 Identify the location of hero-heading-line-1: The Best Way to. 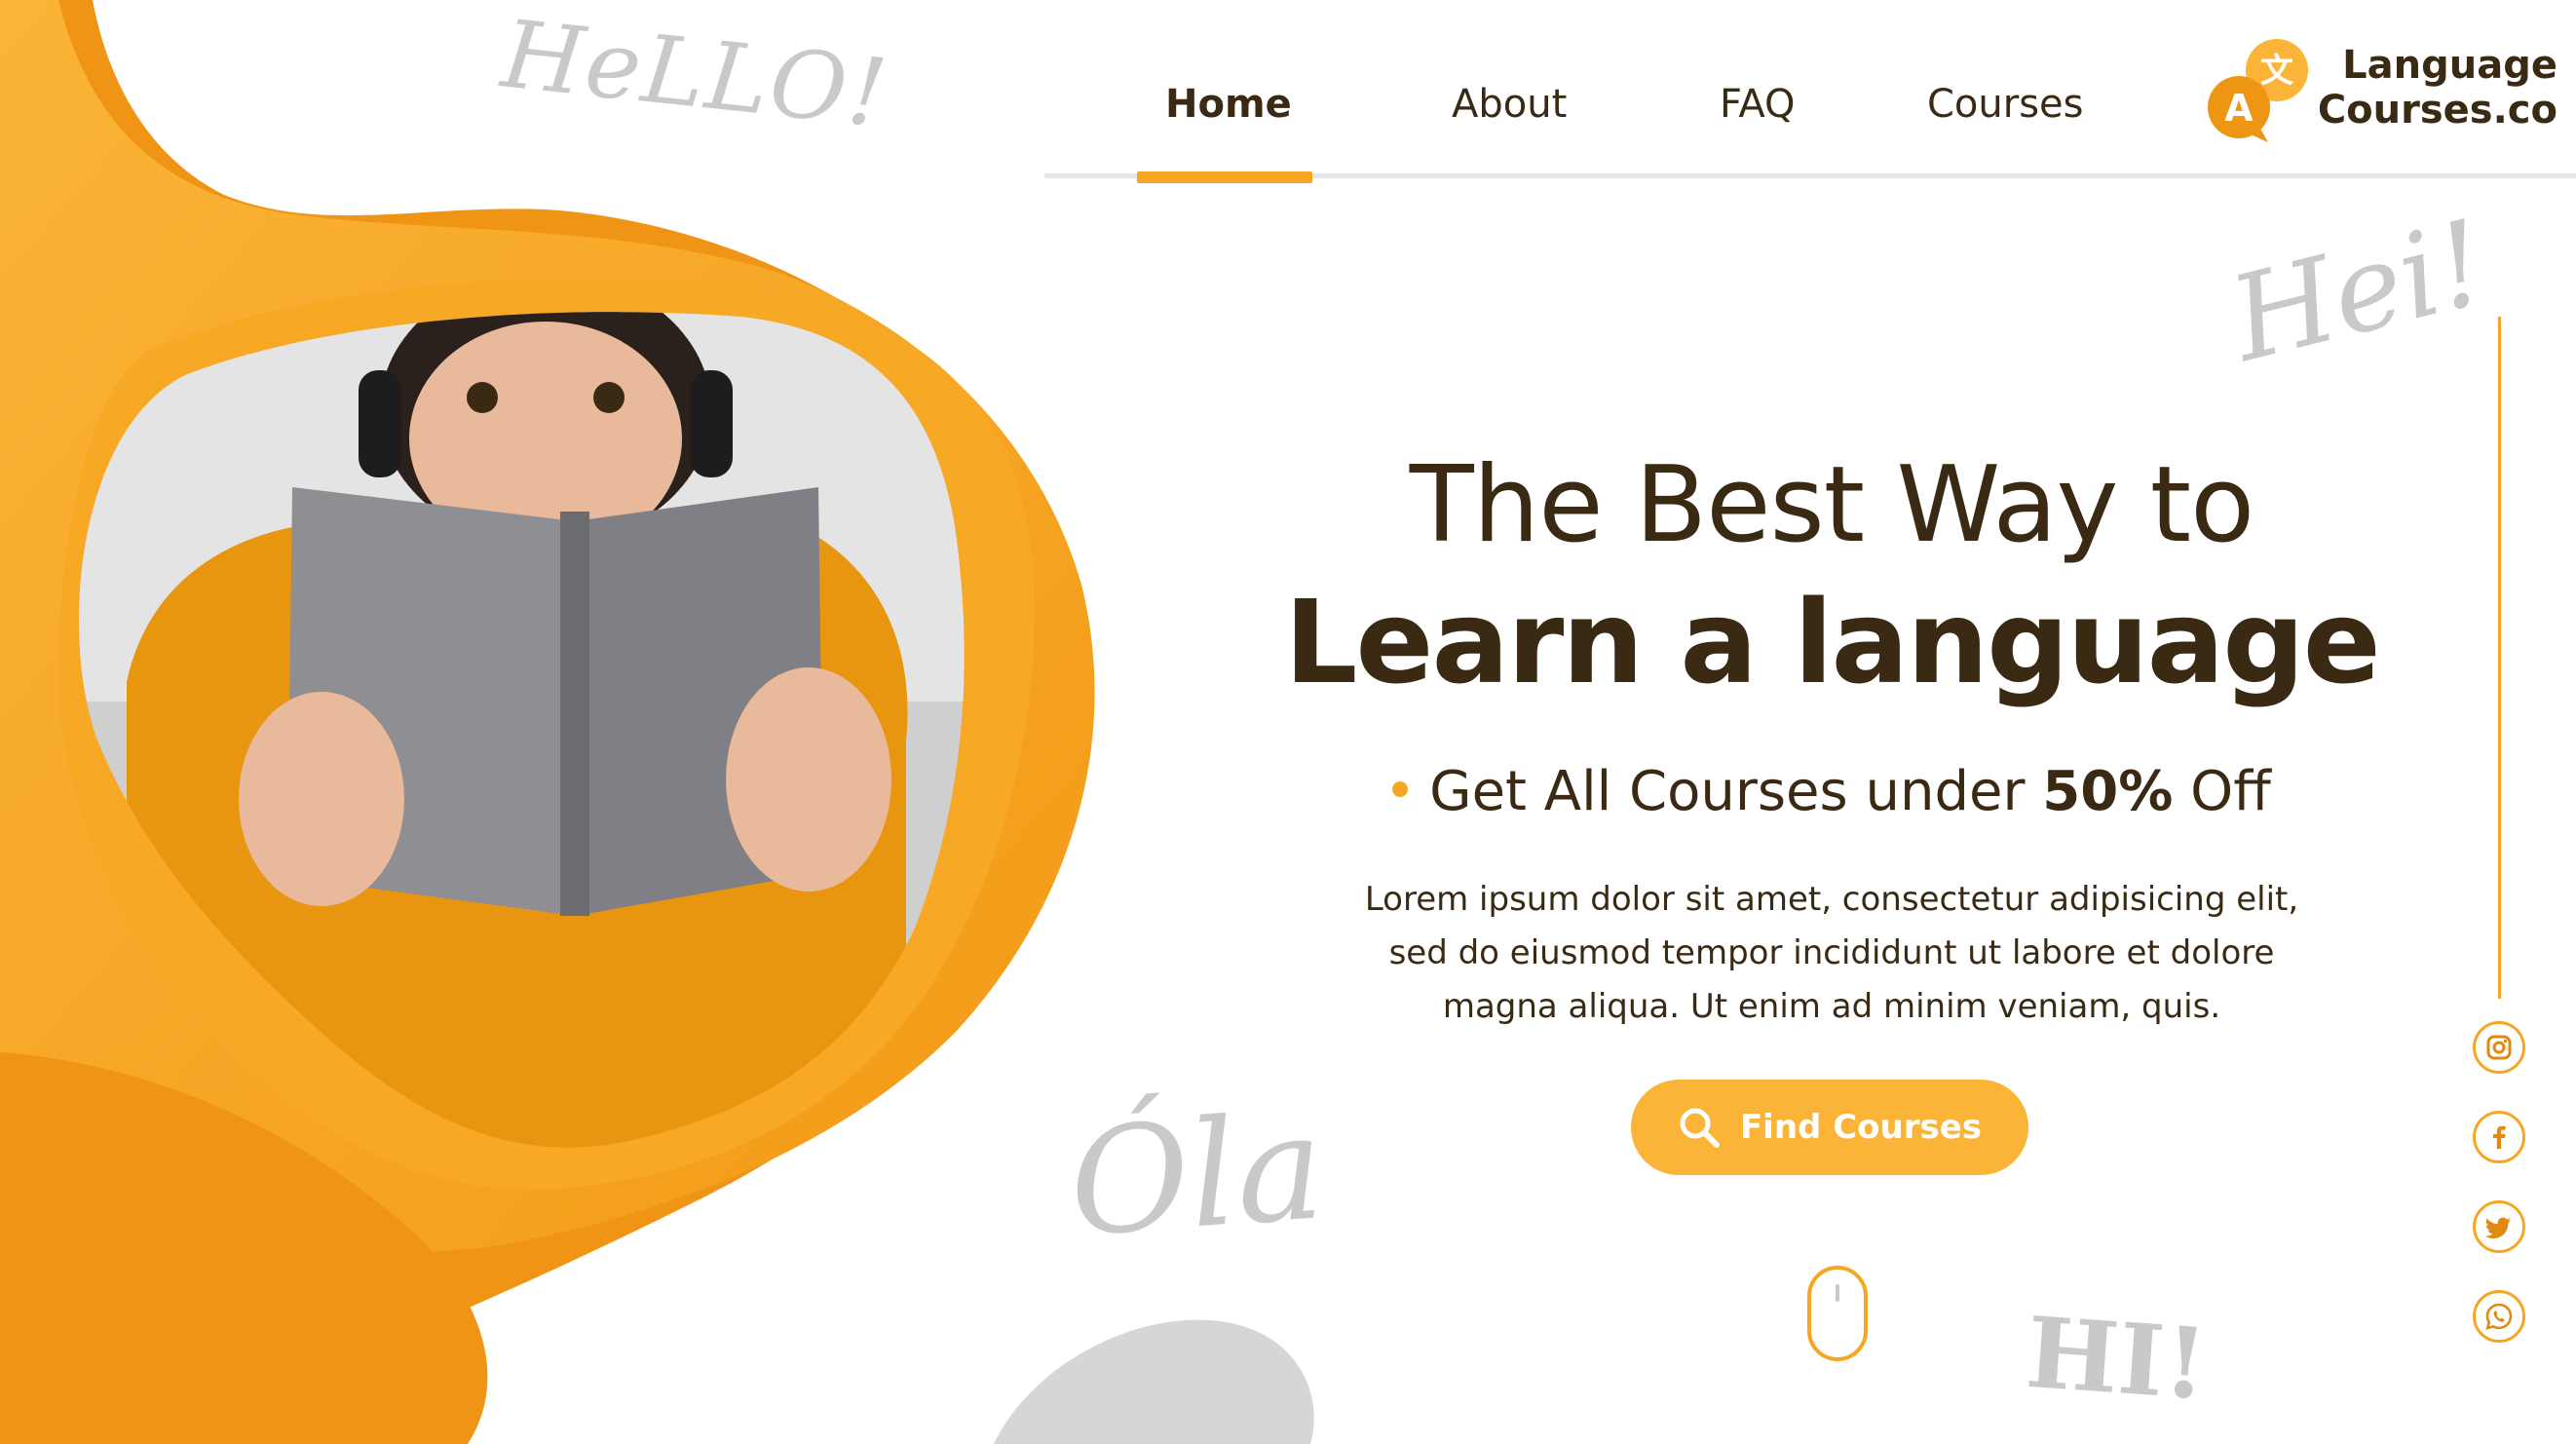
(1831, 505).